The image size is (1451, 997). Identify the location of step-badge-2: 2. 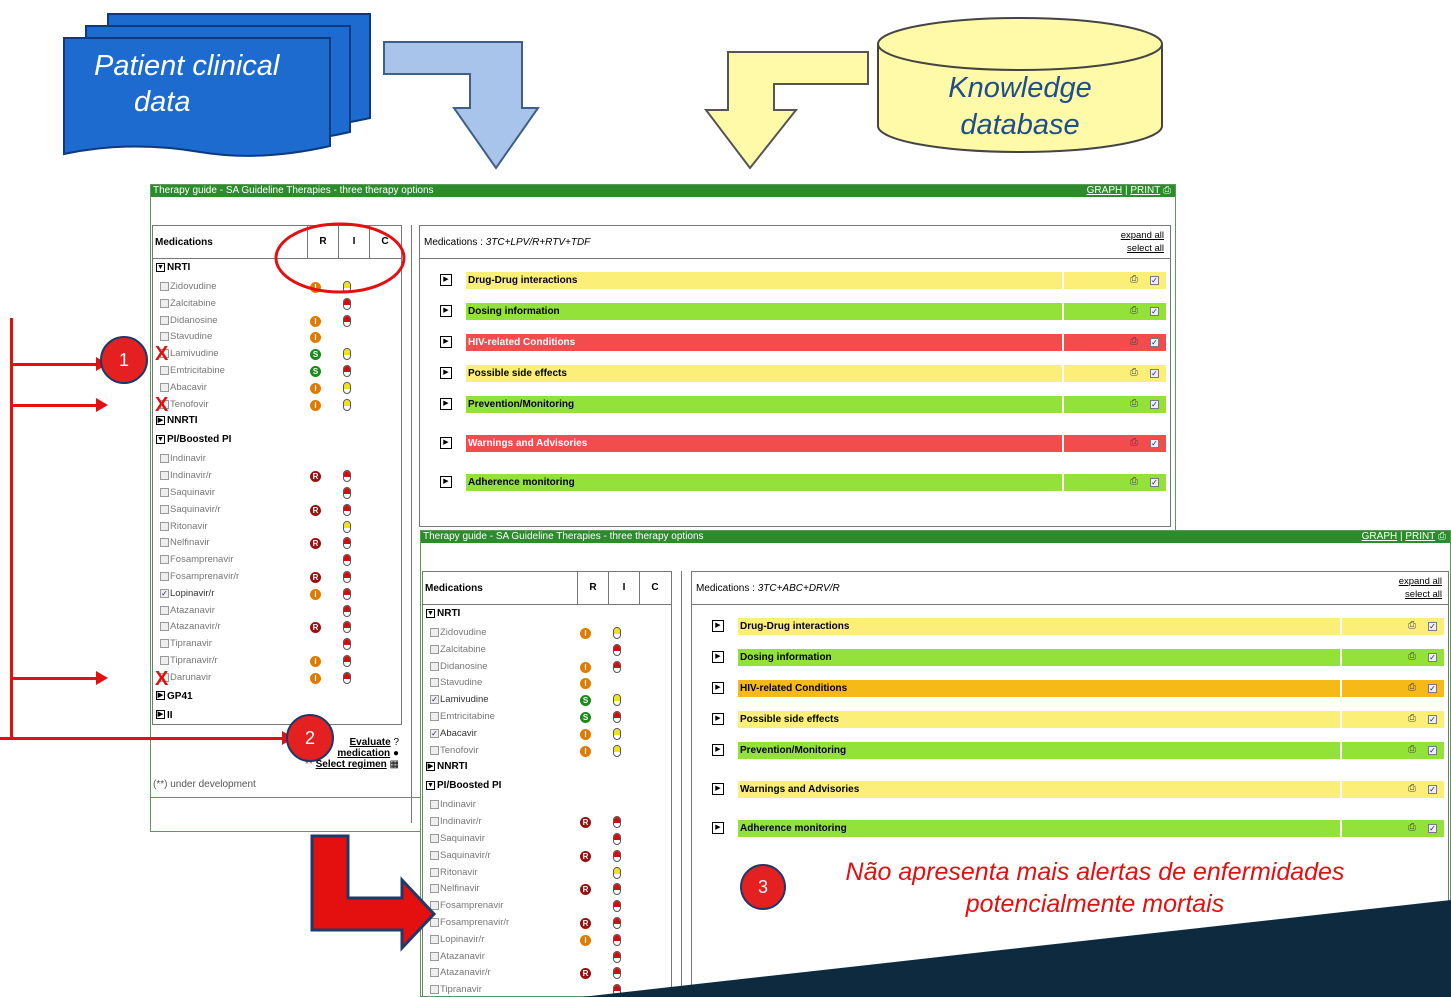
(310, 738).